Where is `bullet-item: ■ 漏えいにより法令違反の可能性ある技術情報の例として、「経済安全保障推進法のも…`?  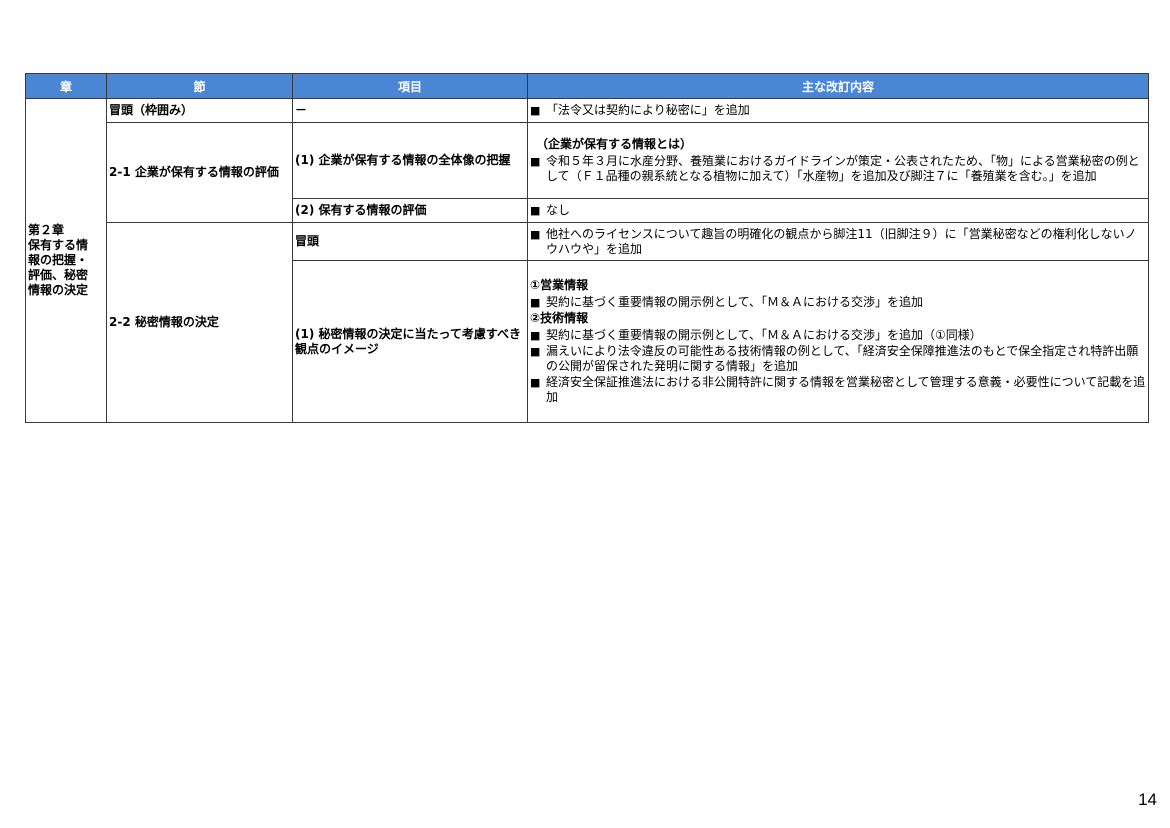 bullet-item: ■ 漏えいにより法令違反の可能性ある技術情報の例として、「経済安全保障推進法のも… is located at coordinates (838, 359).